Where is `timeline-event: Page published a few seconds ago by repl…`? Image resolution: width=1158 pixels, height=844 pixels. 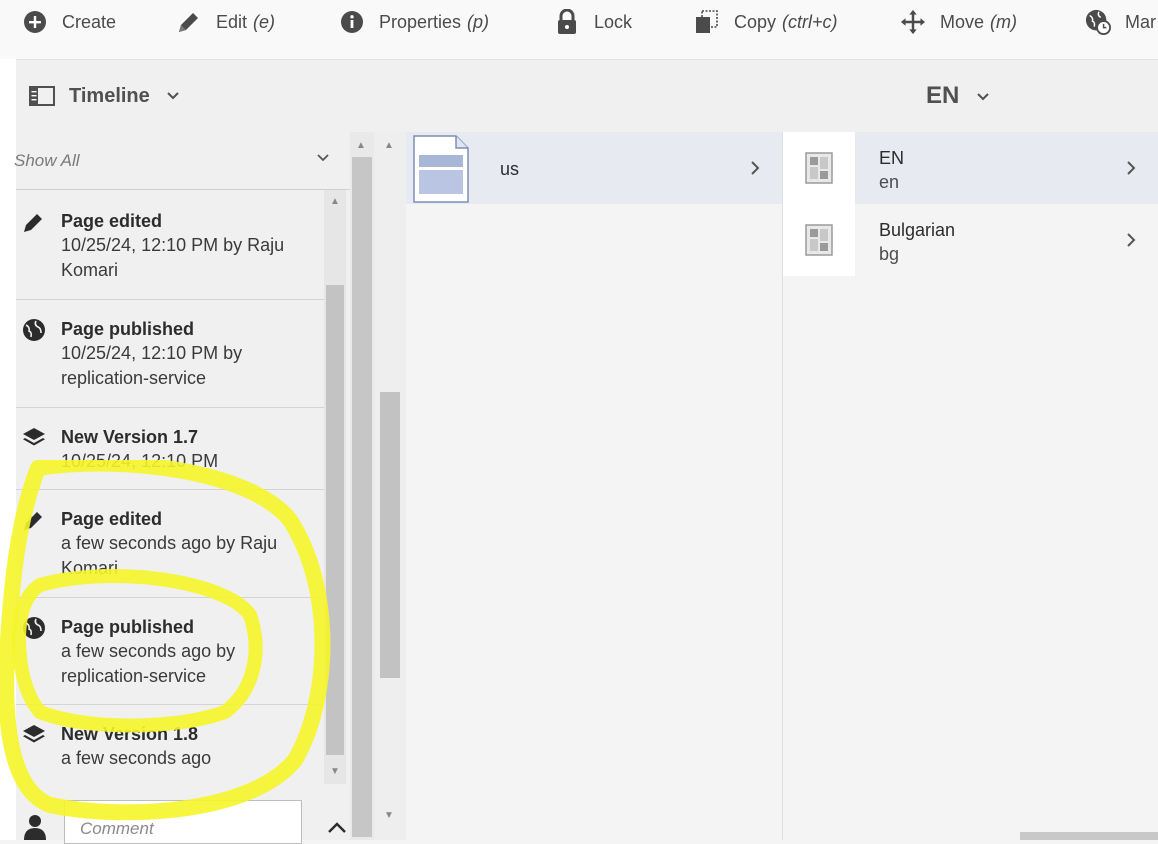
timeline-event: Page published a few seconds ago by repl… is located at coordinates (170, 651).